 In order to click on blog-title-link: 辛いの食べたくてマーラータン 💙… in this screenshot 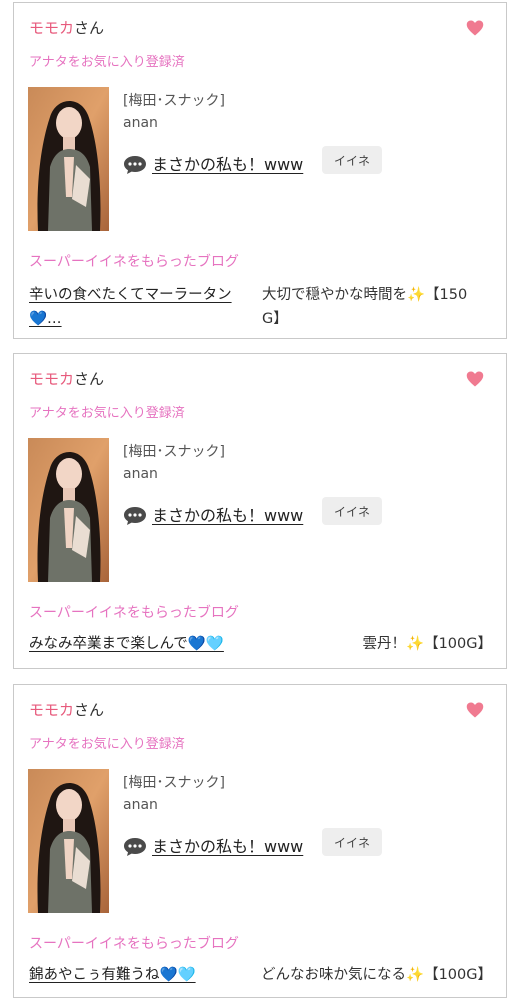, I will do `click(145, 307)`.